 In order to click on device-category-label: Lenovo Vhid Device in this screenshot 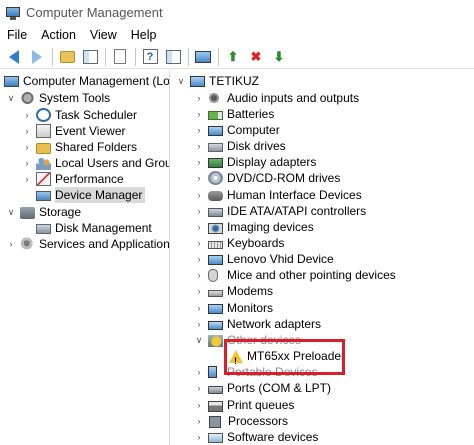, I will do `click(280, 259)`.